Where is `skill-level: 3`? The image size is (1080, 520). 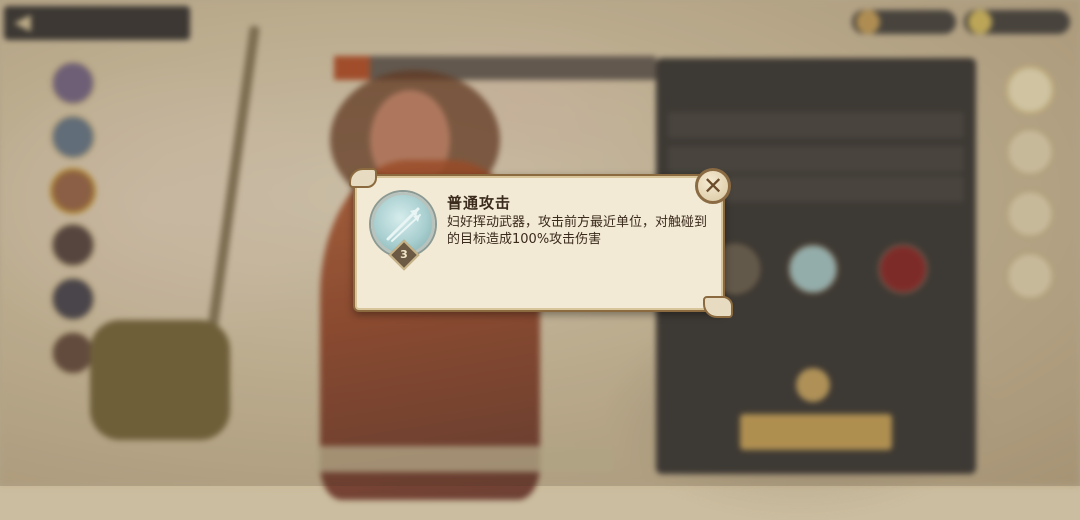
skill-level: 3 is located at coordinates (404, 254).